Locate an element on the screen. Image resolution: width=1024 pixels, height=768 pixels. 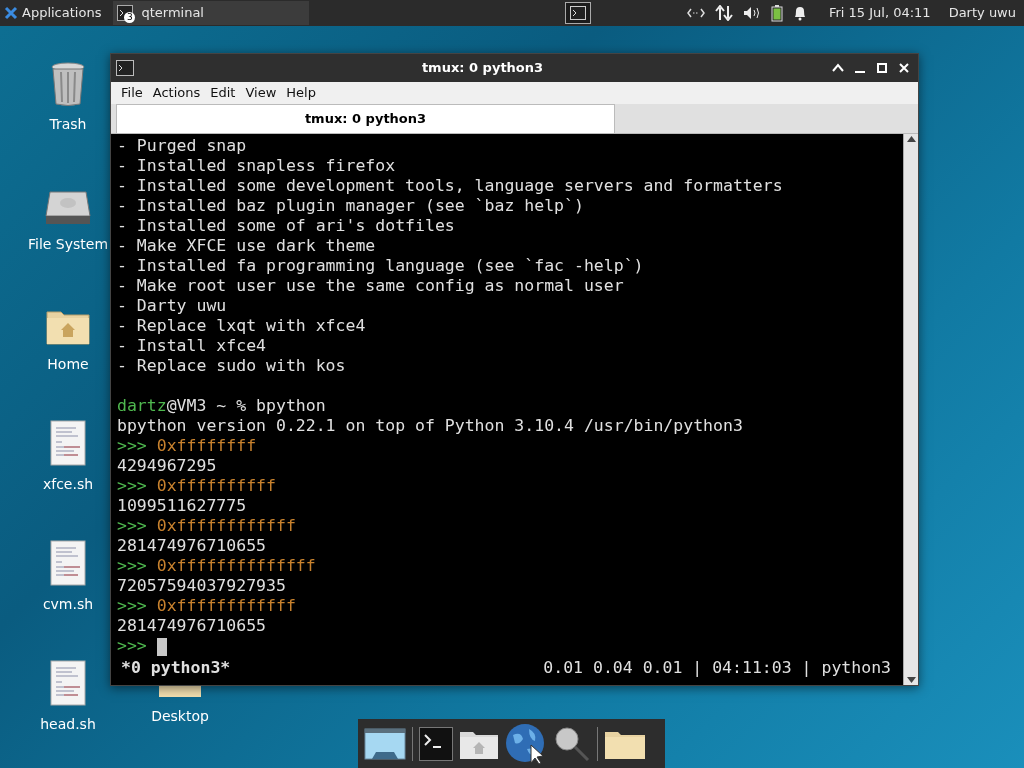
terminal-line: - Darty uwu is located at coordinates (172, 305).